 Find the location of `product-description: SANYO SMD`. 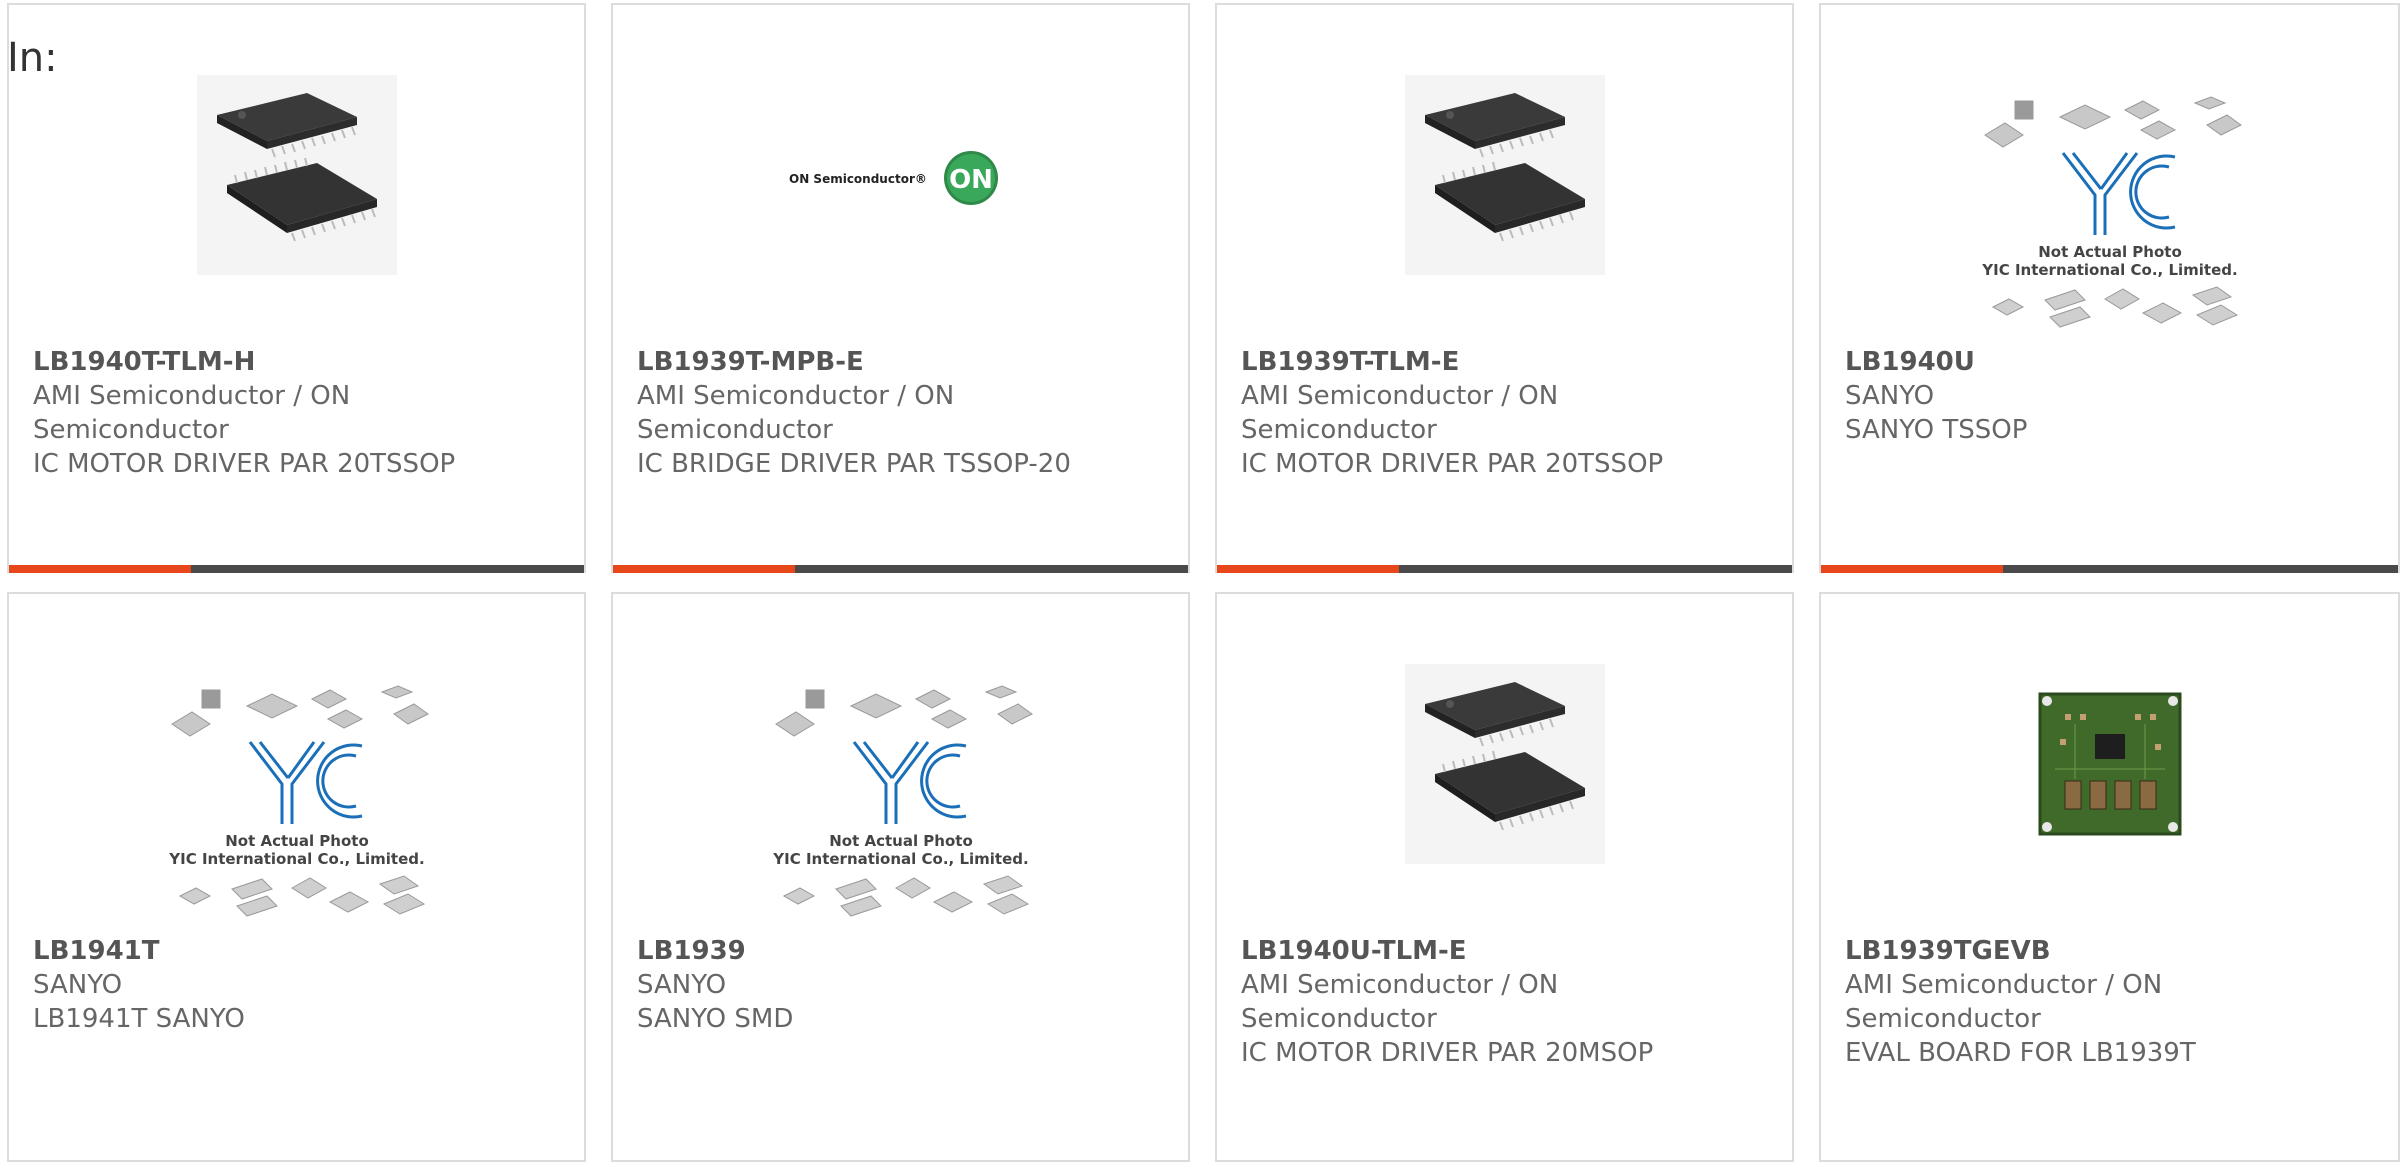

product-description: SANYO SMD is located at coordinates (715, 1019).